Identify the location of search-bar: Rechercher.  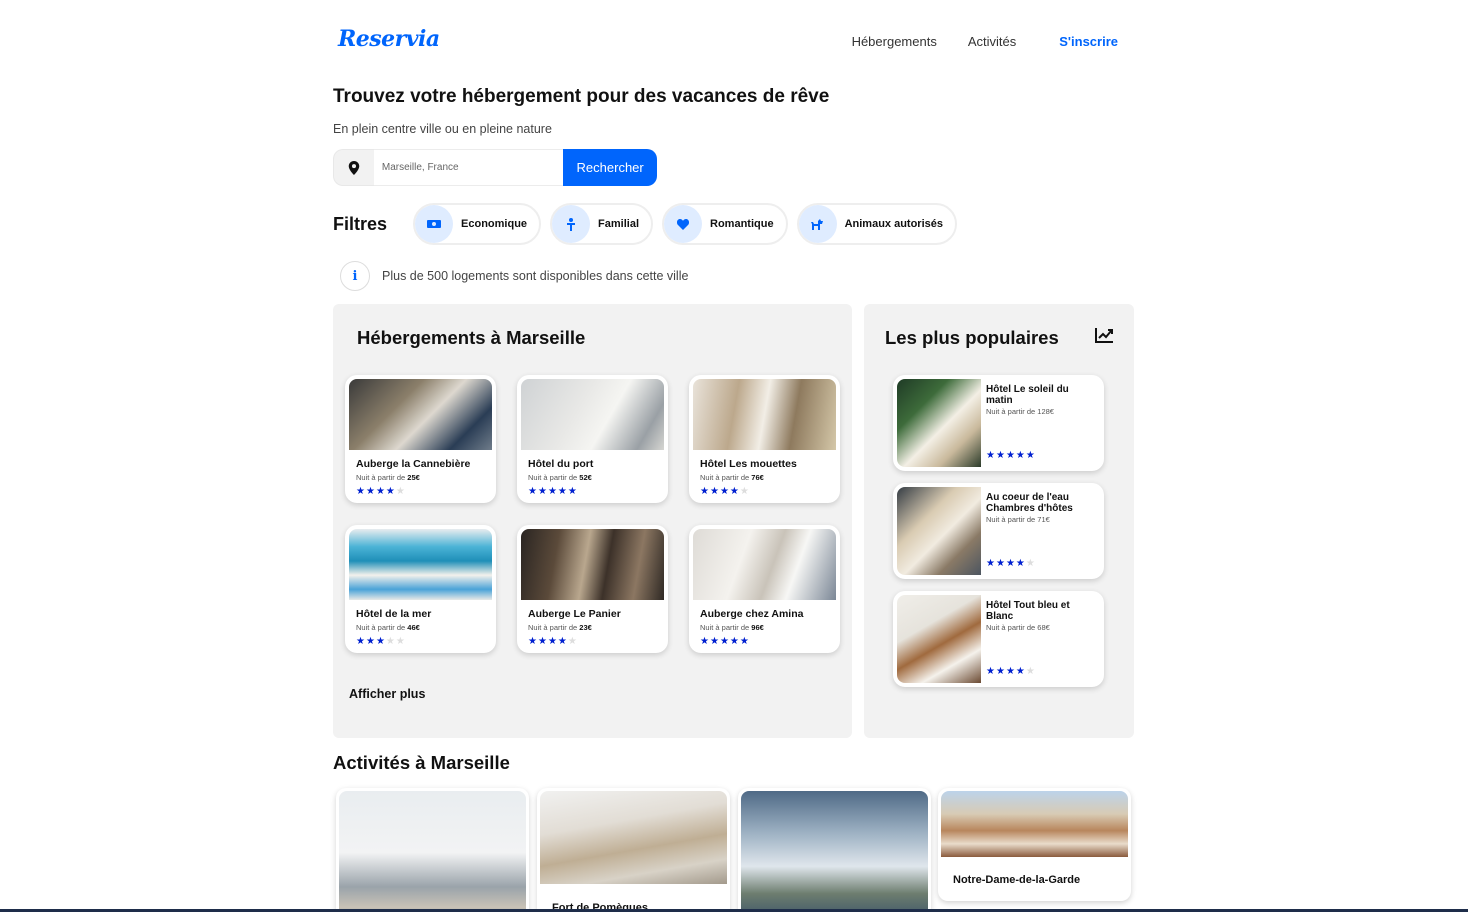
(495, 167).